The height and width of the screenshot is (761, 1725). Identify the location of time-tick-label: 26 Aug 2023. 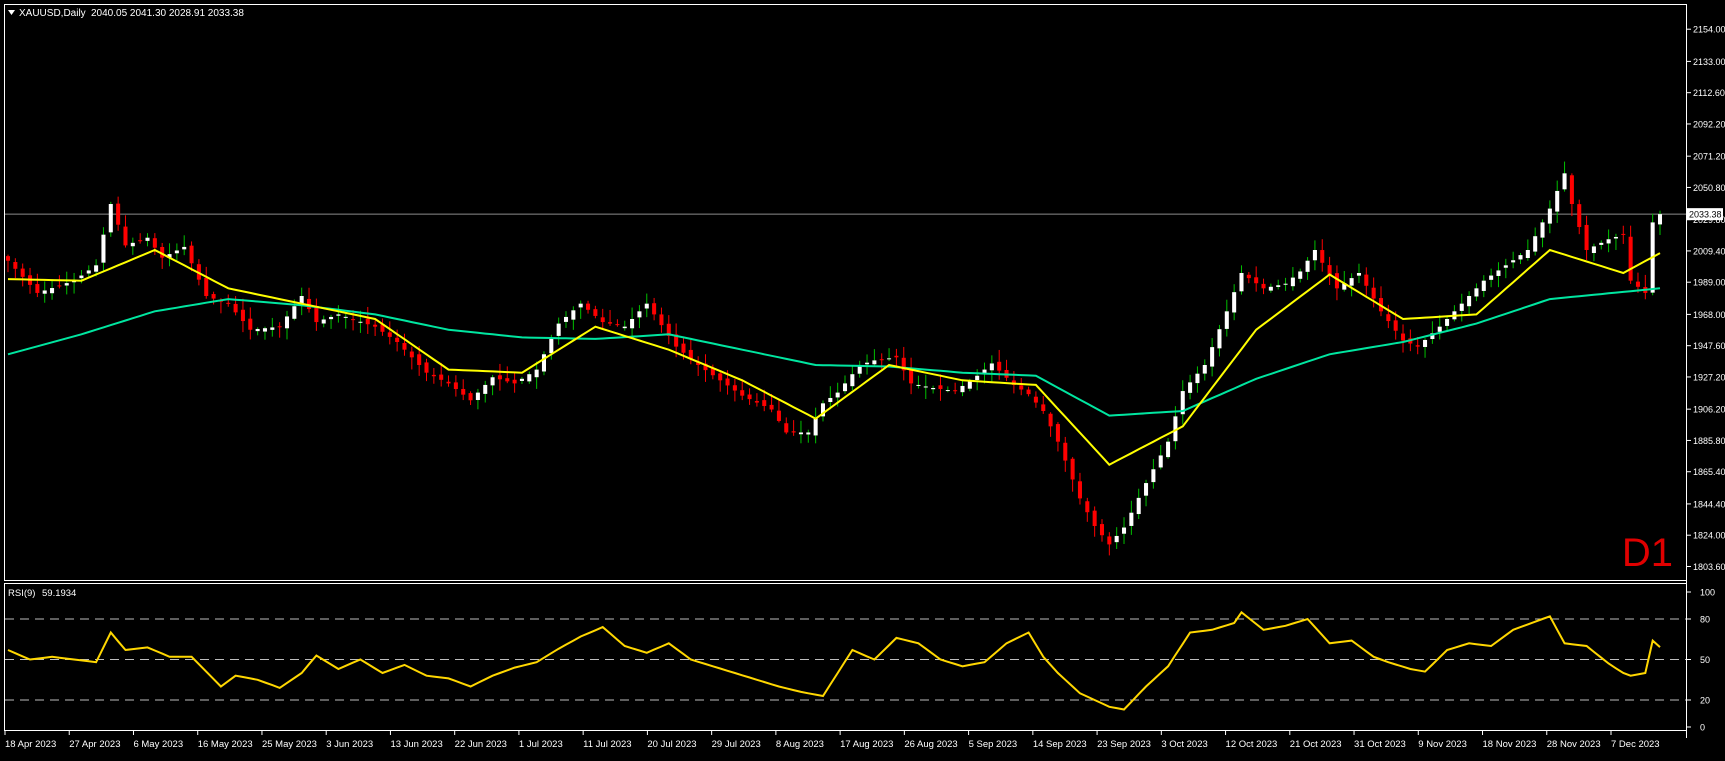
(930, 744).